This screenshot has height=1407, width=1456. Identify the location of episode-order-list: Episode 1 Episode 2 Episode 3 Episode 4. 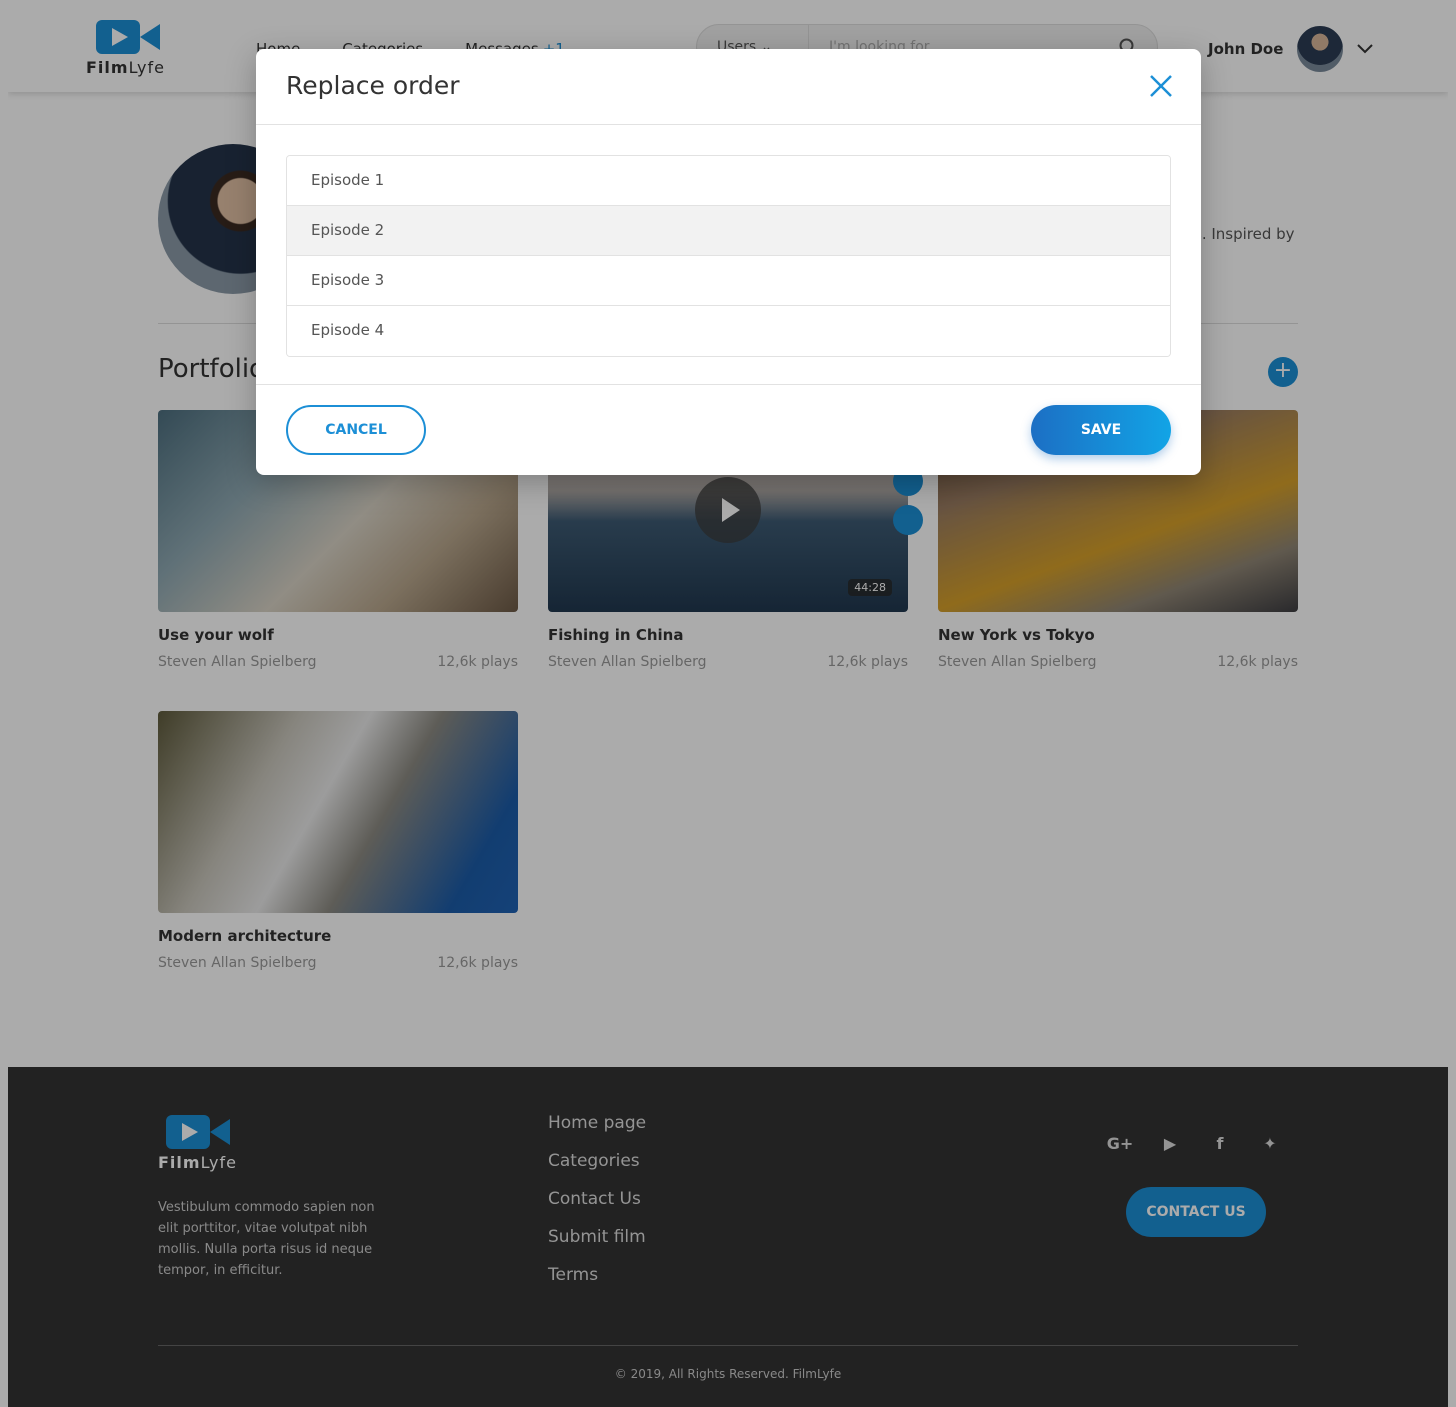
(728, 256).